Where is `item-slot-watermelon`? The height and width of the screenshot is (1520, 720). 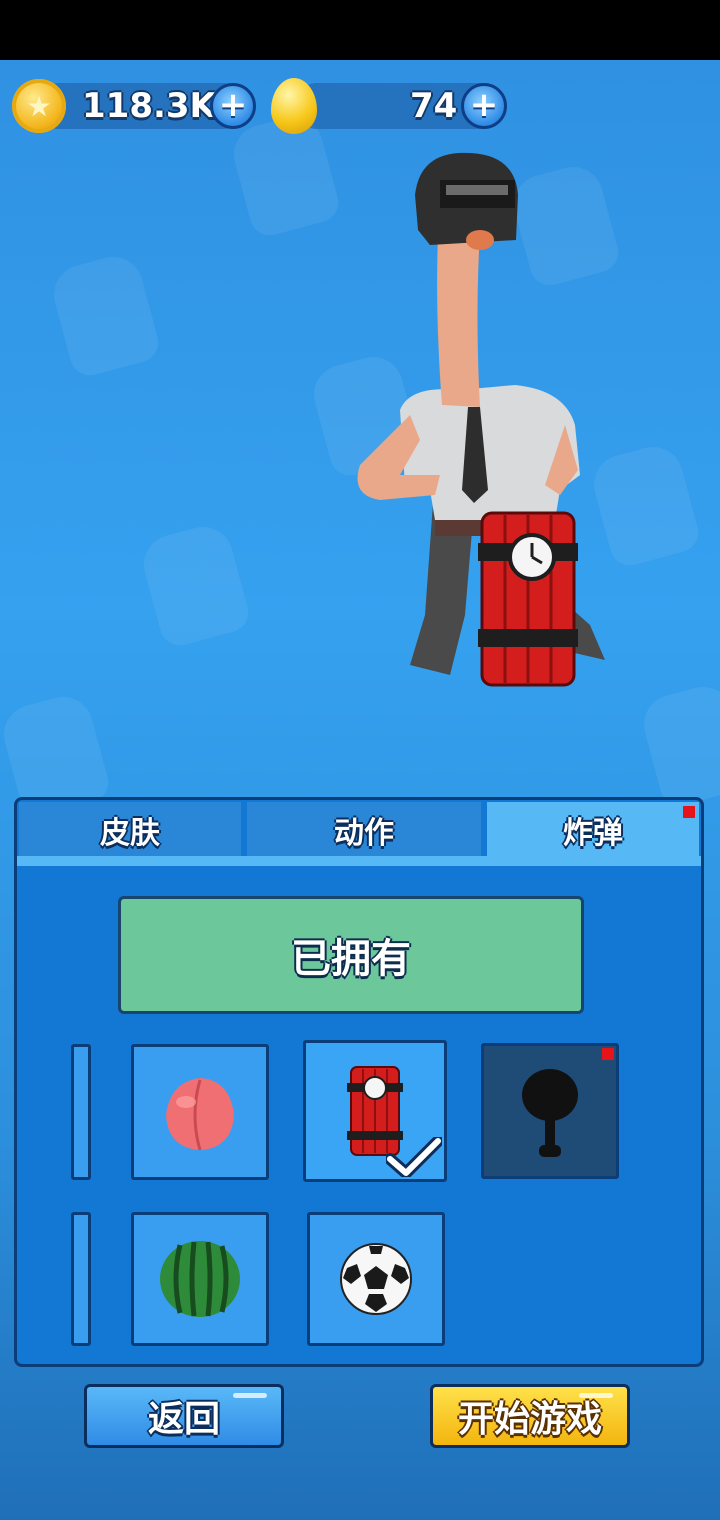
item-slot-watermelon is located at coordinates (200, 1279).